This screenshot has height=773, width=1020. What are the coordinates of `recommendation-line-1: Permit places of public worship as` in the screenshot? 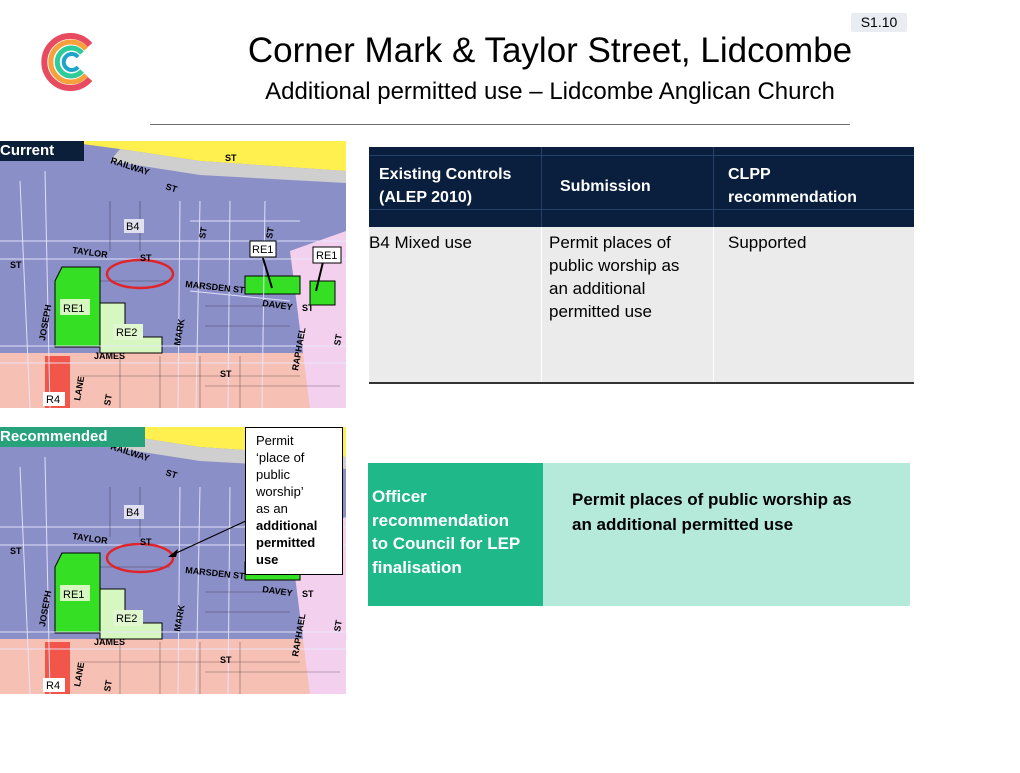 It's located at (712, 499).